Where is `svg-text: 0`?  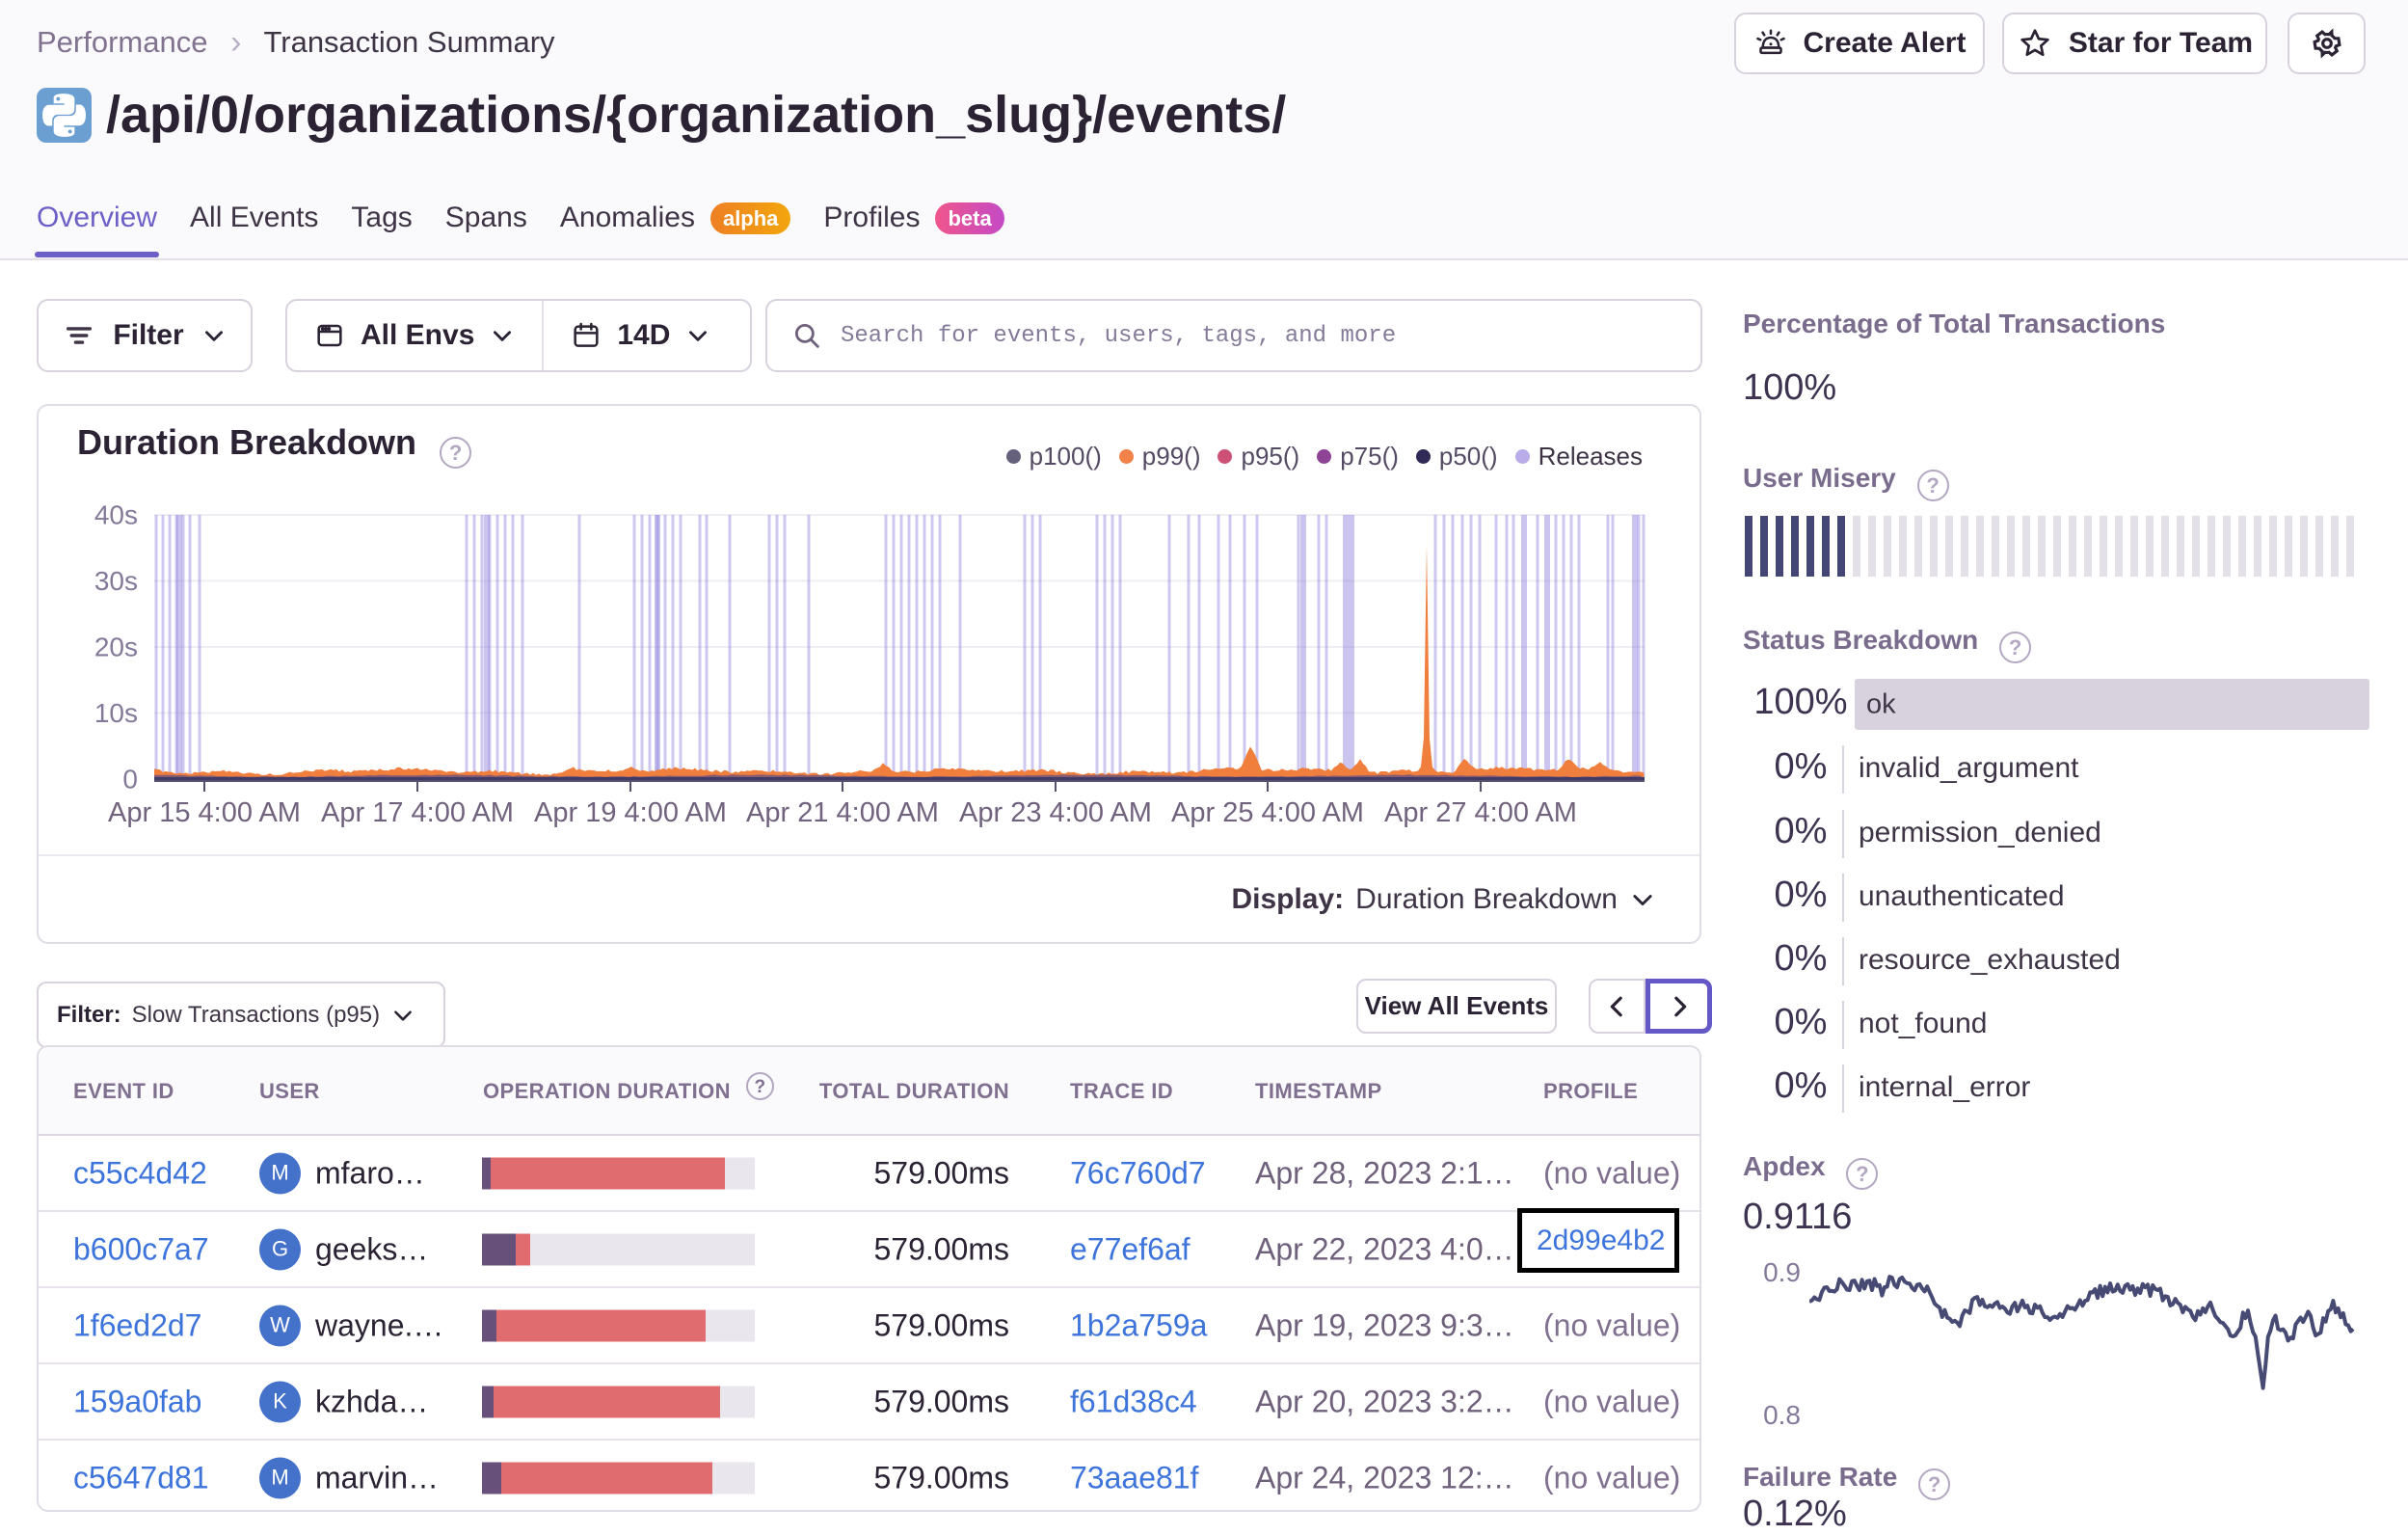 svg-text: 0 is located at coordinates (130, 780).